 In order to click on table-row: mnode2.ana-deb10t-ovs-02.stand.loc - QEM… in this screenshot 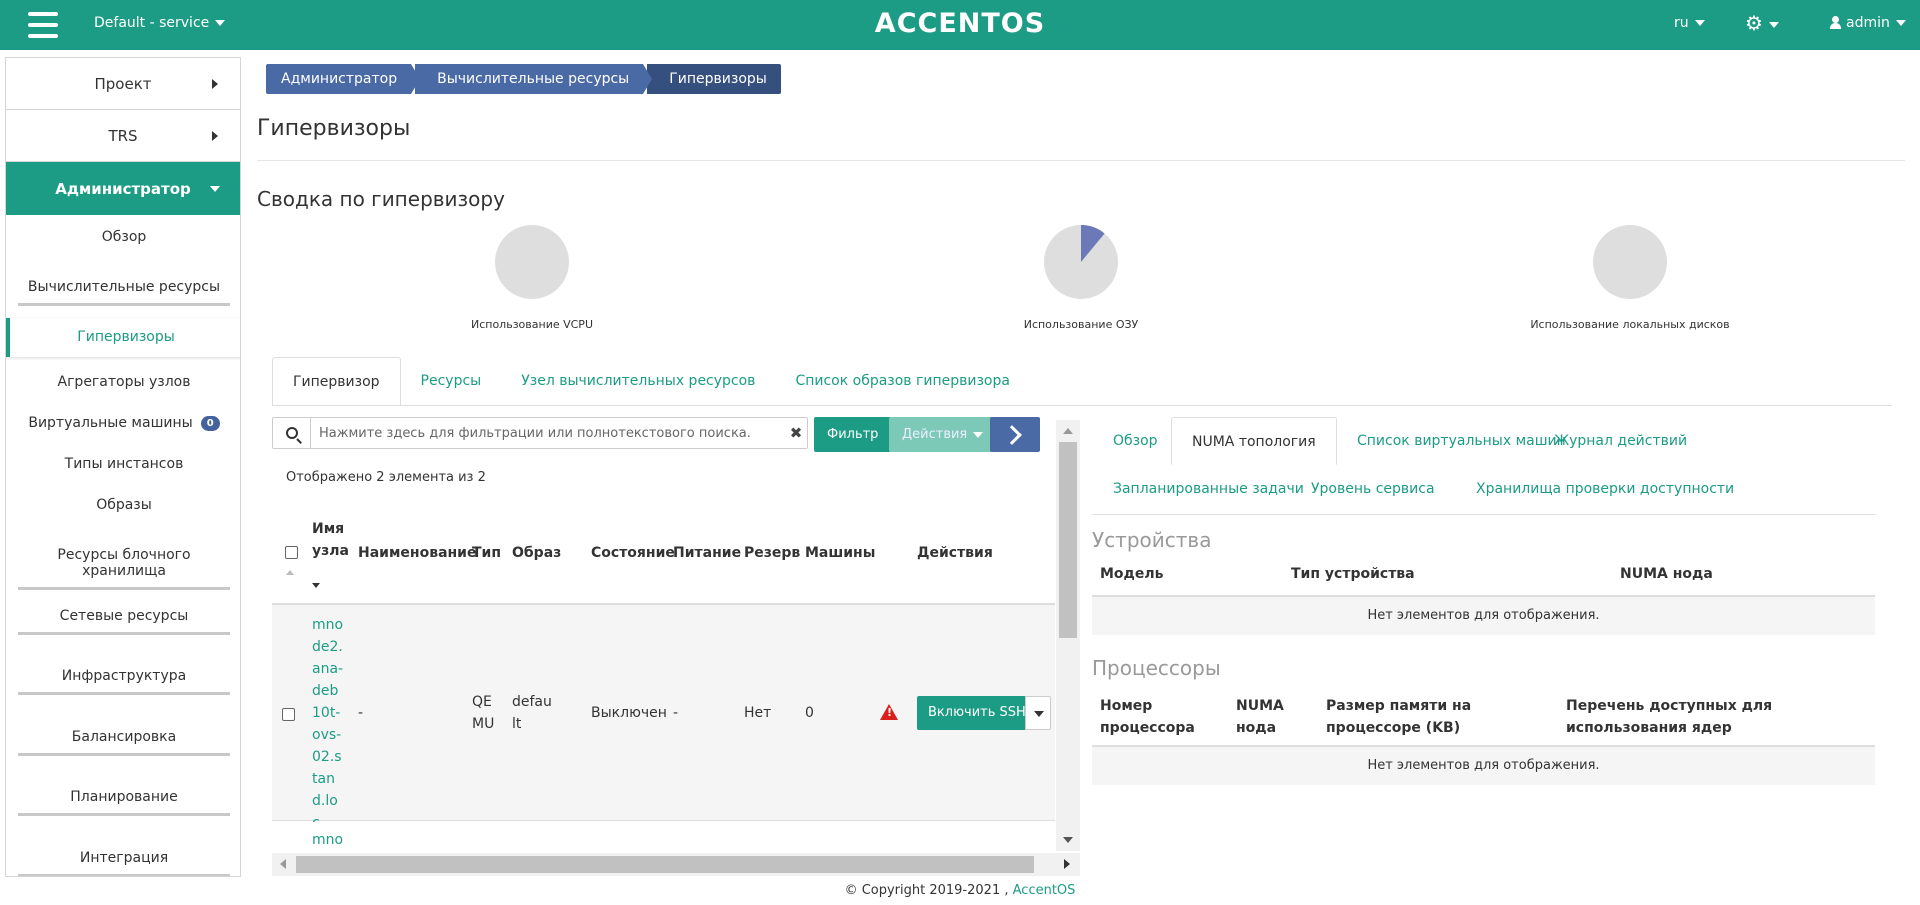, I will do `click(663, 718)`.